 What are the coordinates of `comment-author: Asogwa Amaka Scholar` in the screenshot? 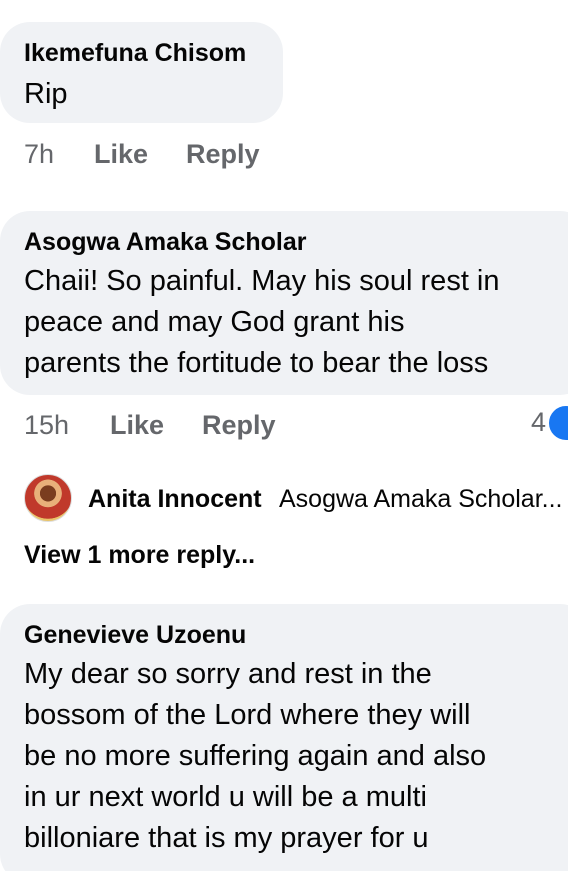 It's located at (165, 242).